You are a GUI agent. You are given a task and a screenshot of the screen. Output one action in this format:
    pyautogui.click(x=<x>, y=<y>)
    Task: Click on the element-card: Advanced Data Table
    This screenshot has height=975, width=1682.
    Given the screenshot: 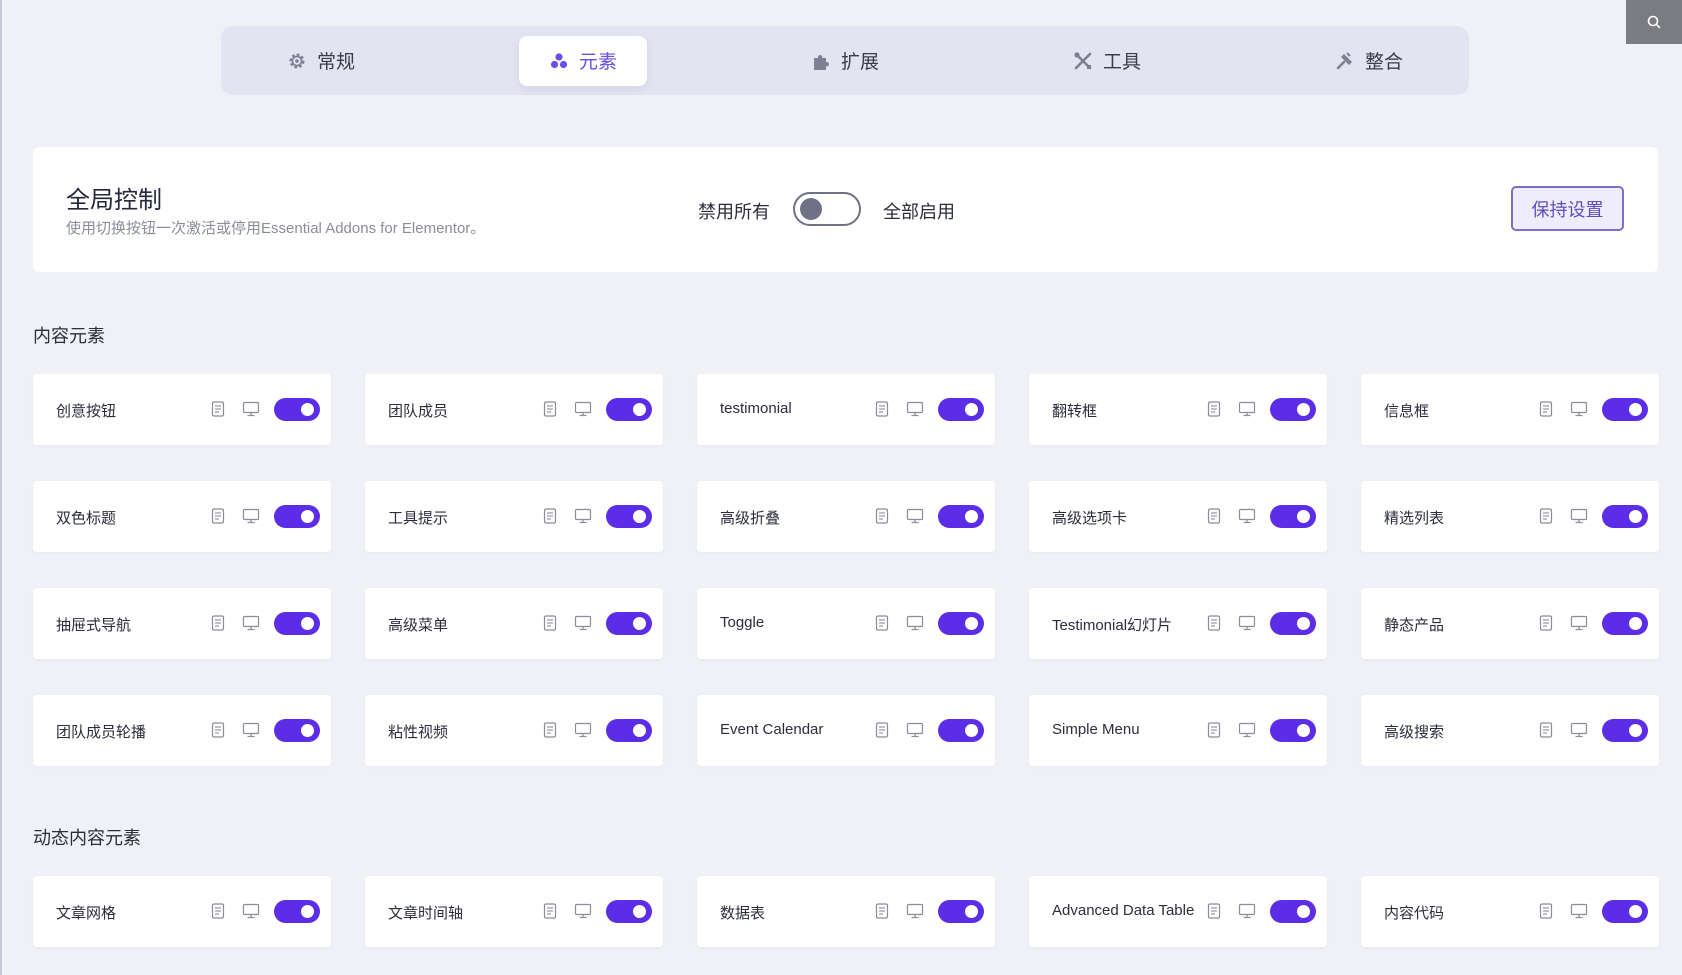 What is the action you would take?
    pyautogui.click(x=1178, y=911)
    